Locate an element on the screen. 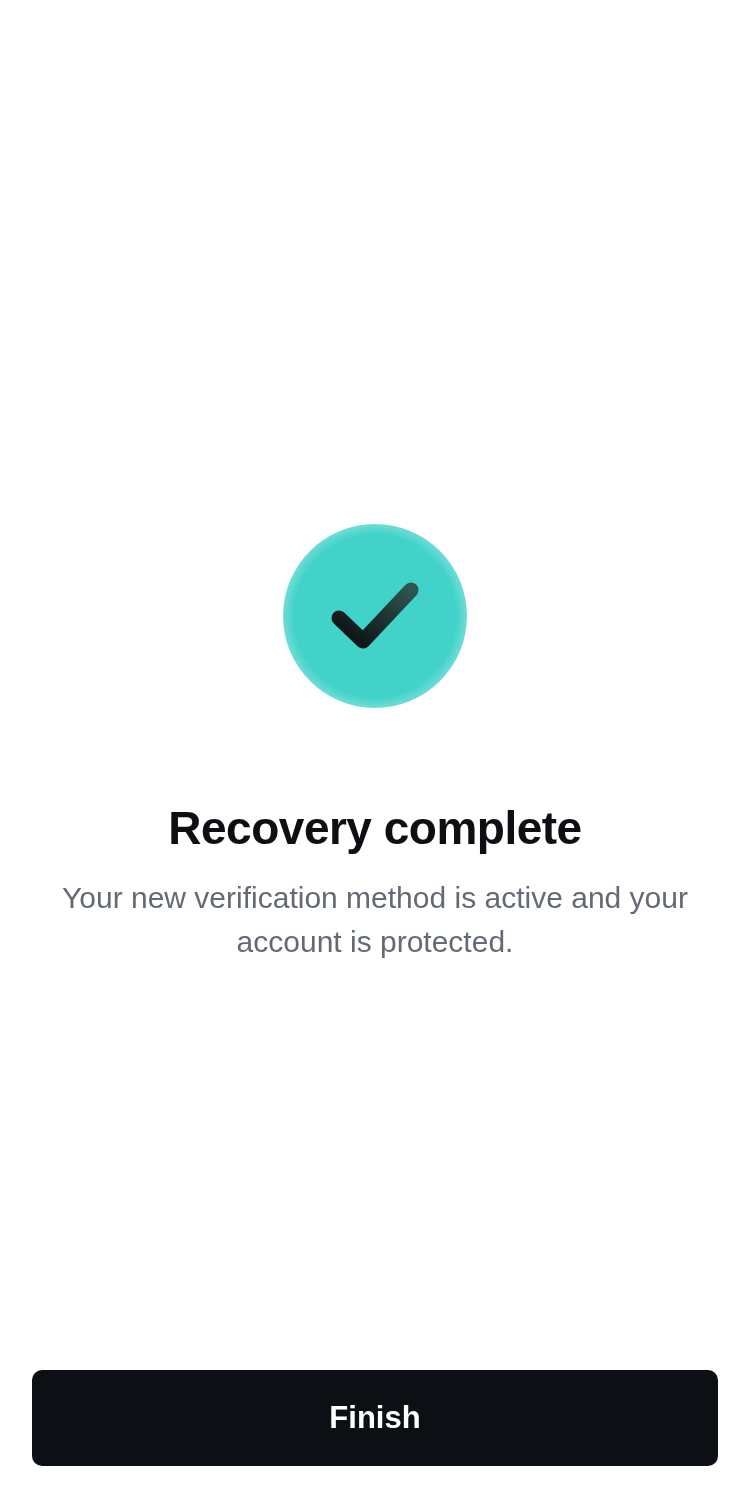  finish-button: Finish is located at coordinates (375, 1418).